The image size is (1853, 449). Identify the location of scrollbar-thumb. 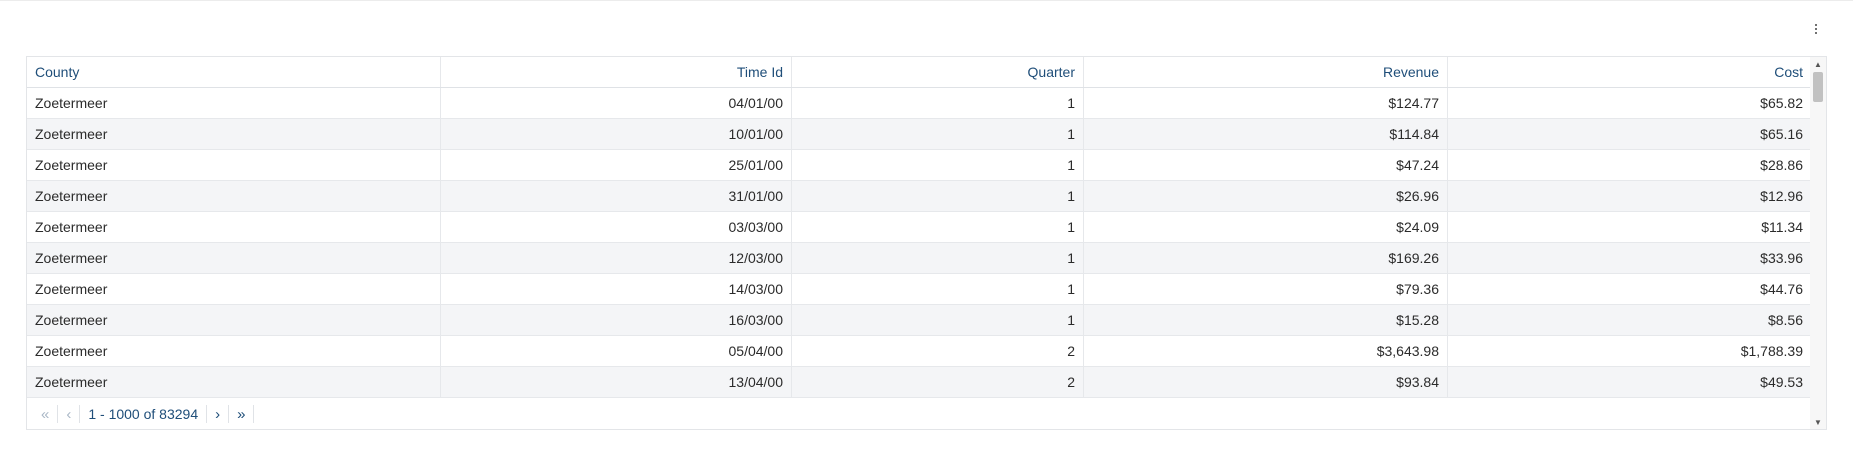
(1818, 87).